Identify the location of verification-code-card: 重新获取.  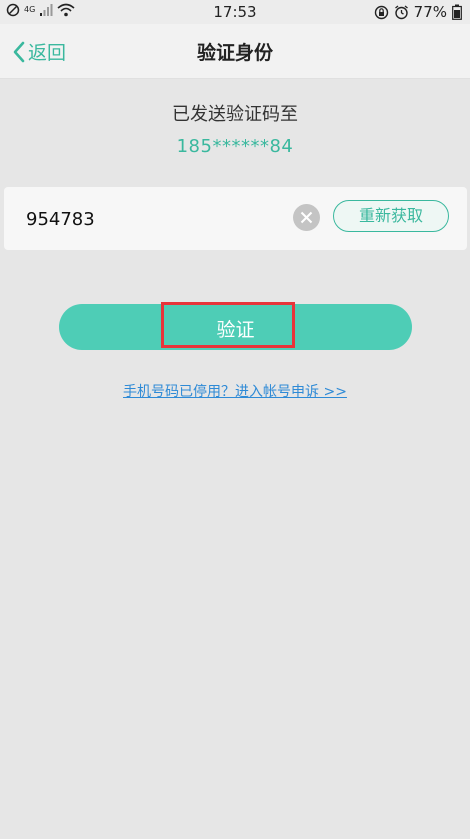
(235, 218).